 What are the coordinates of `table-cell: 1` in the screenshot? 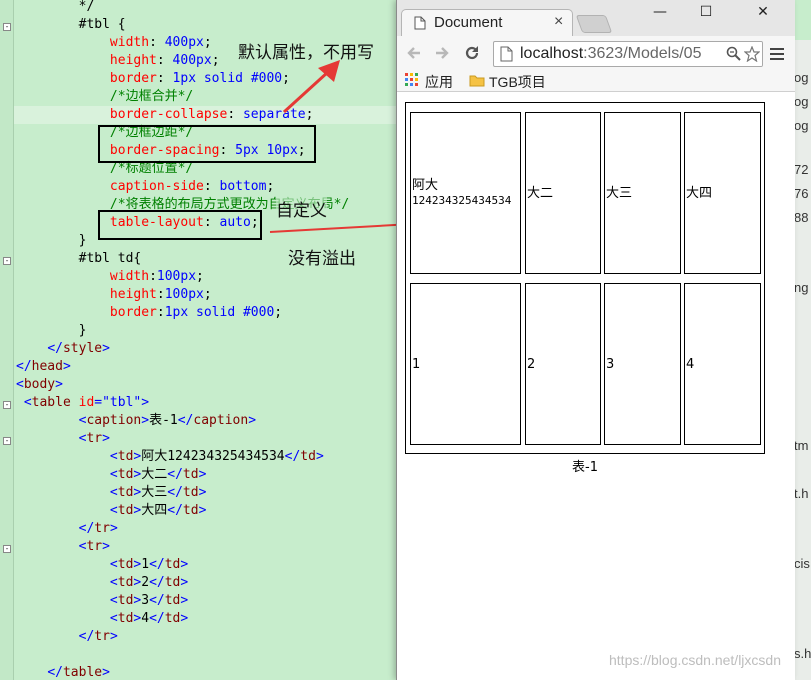 It's located at (465, 364).